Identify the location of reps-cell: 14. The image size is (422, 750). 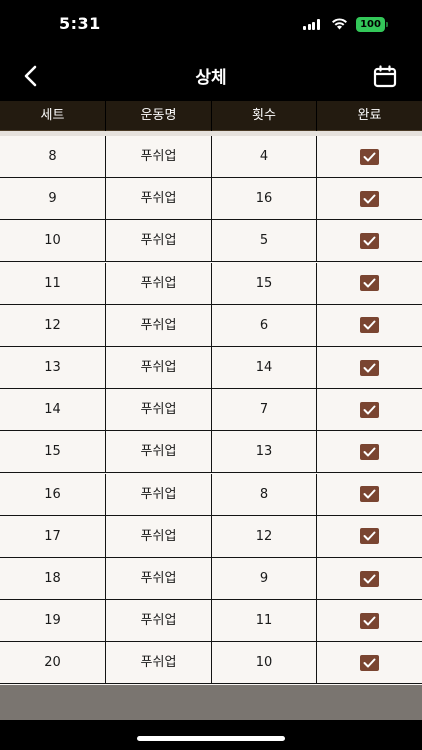
(264, 368).